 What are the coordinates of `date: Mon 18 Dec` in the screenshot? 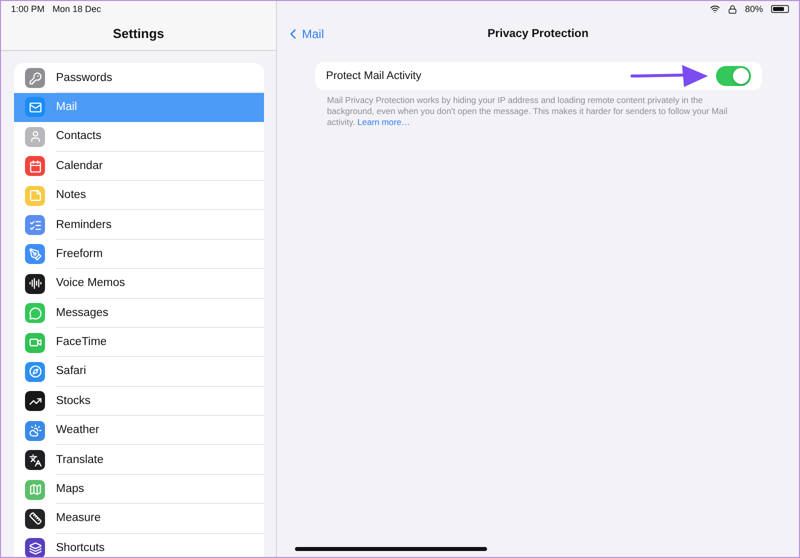 It's located at (77, 9).